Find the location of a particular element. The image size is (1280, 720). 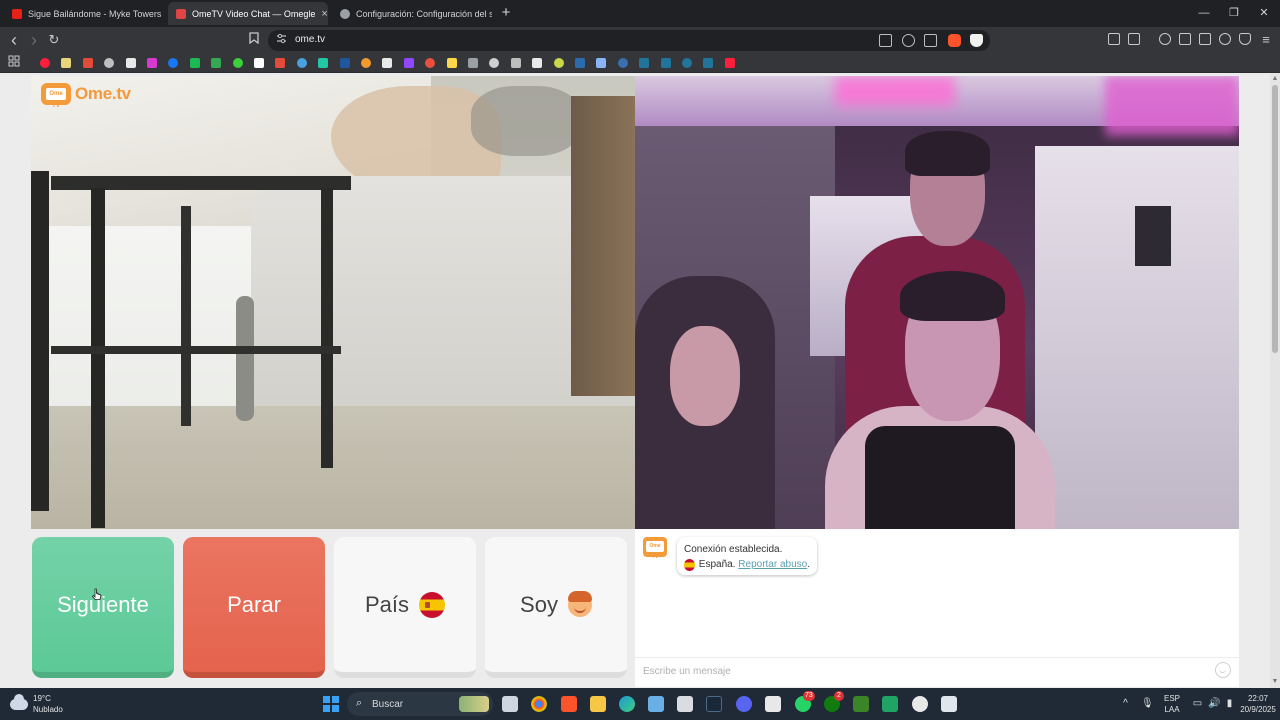

site-settings-icon is located at coordinates (281, 40).